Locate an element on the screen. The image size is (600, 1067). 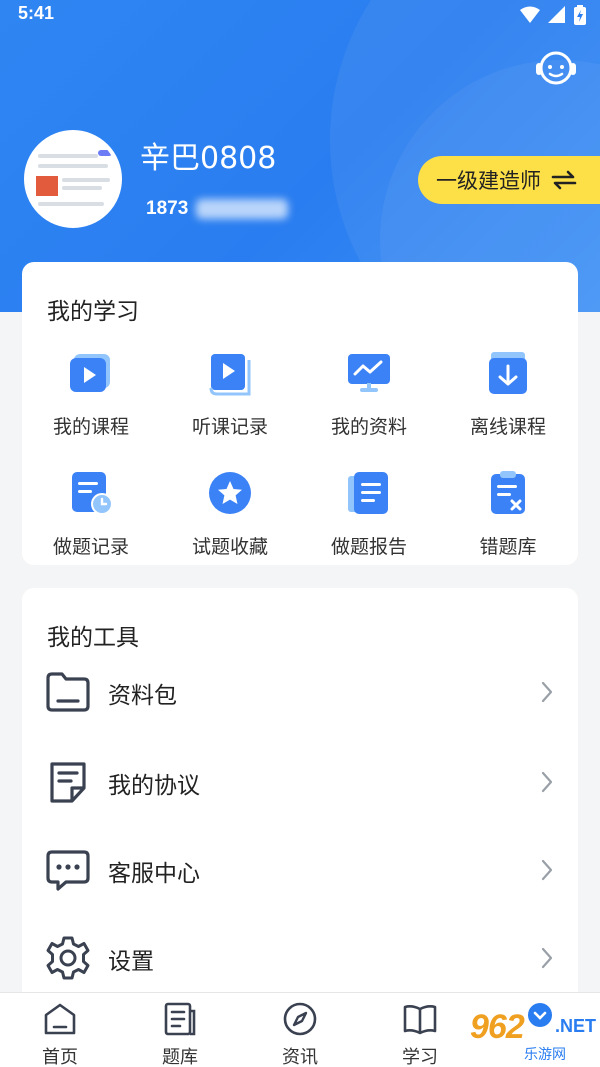
question-bank-icon is located at coordinates (180, 1019).